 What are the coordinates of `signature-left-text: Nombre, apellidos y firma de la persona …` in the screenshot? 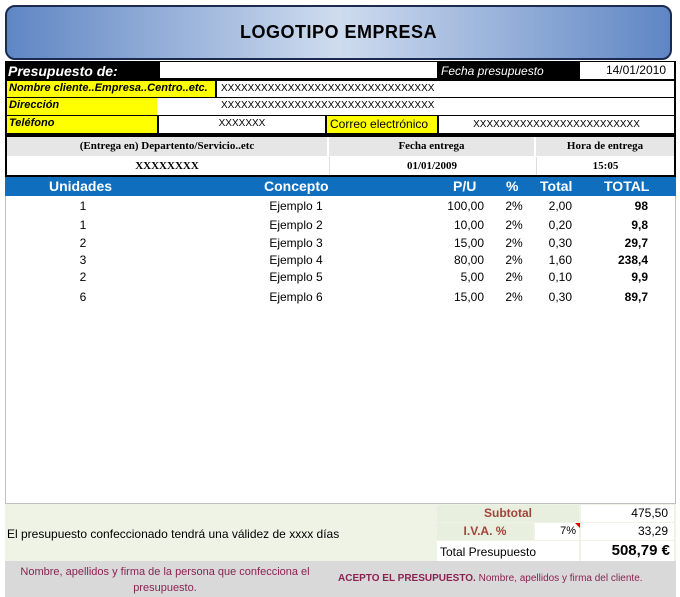 It's located at (165, 580).